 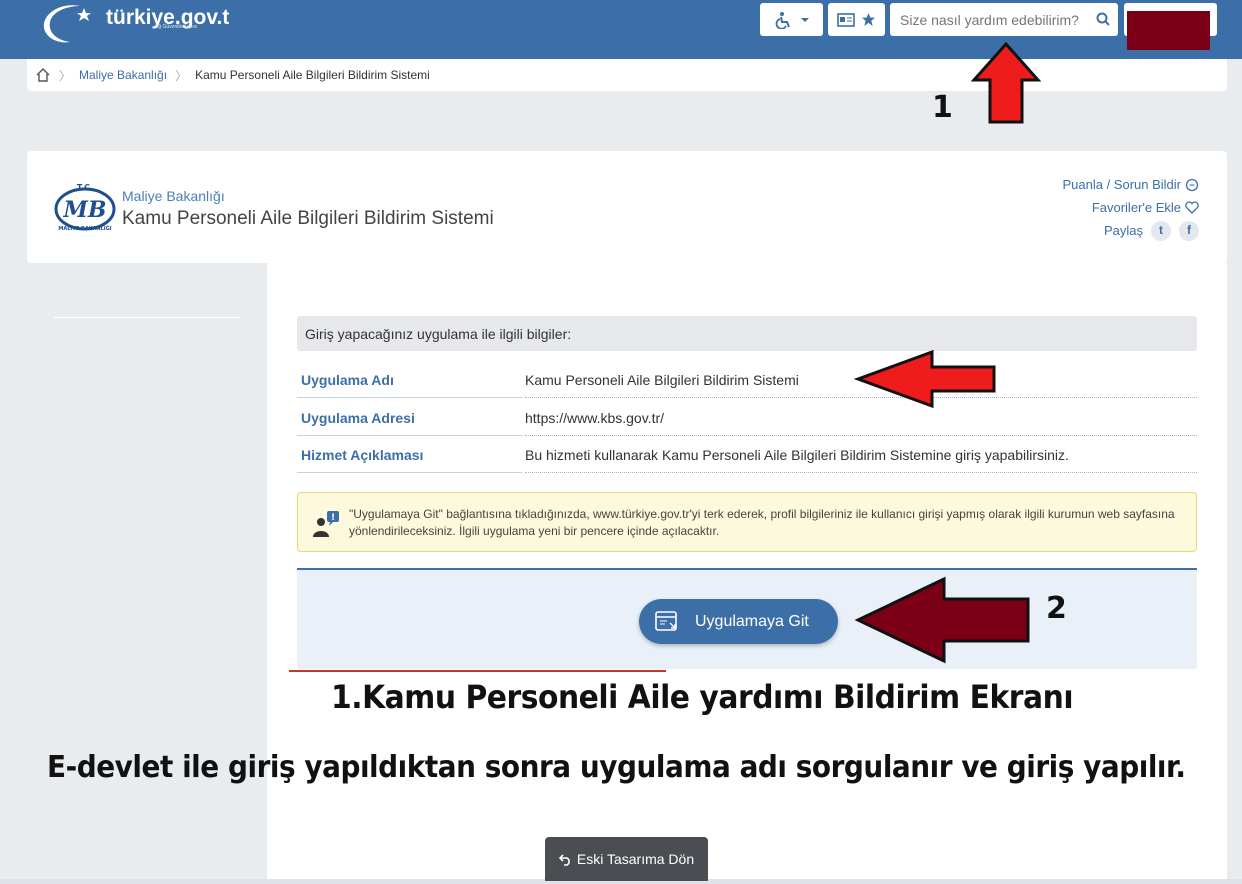 I want to click on id-card-favorites-button, so click(x=856, y=19).